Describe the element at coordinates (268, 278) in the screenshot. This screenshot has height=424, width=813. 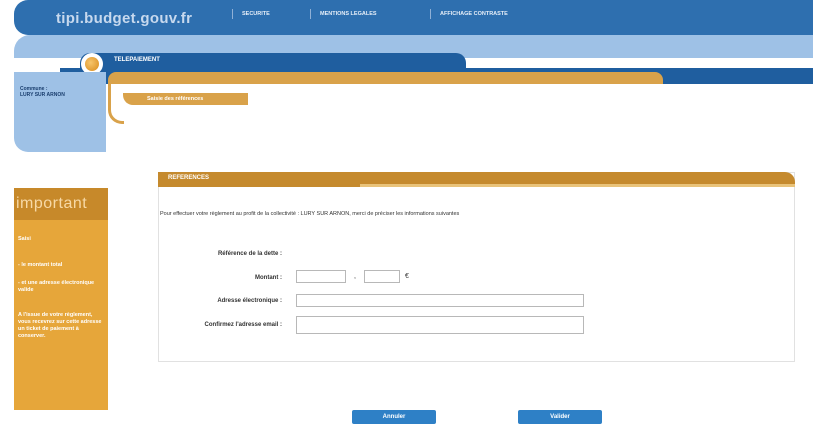
I see `amount-label: Montant :` at that location.